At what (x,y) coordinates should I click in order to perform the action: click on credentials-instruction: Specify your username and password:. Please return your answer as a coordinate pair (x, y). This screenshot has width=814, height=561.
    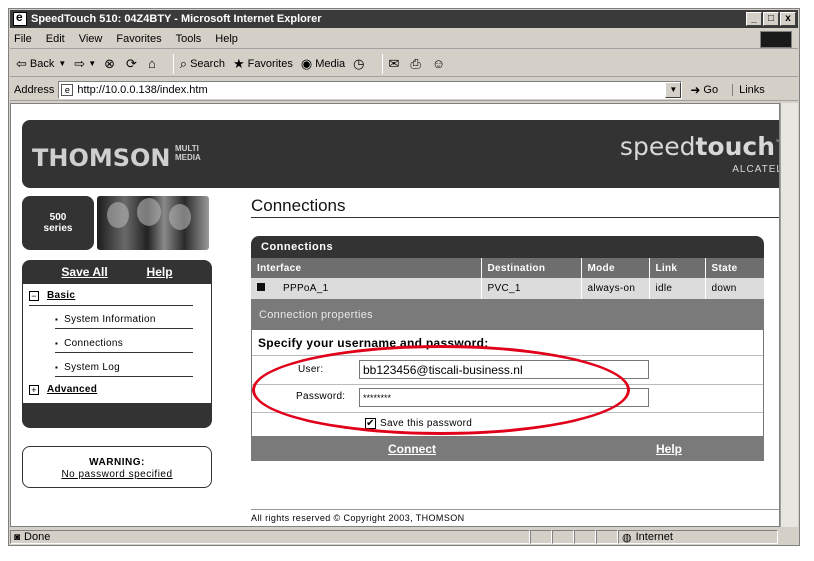
    Looking at the image, I should click on (373, 343).